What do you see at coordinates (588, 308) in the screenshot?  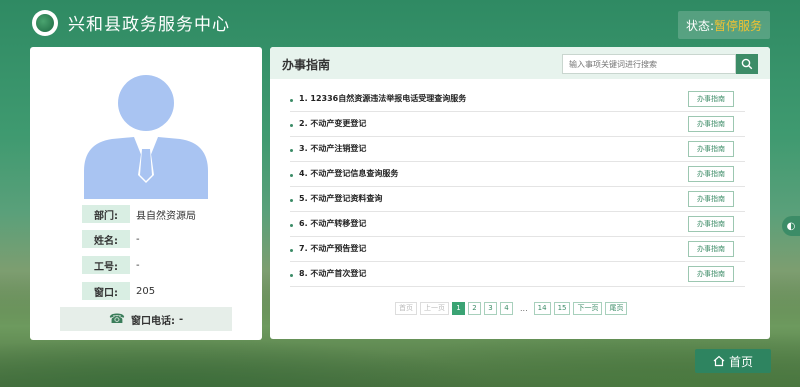 I see `pagination-next: 下一页` at bounding box center [588, 308].